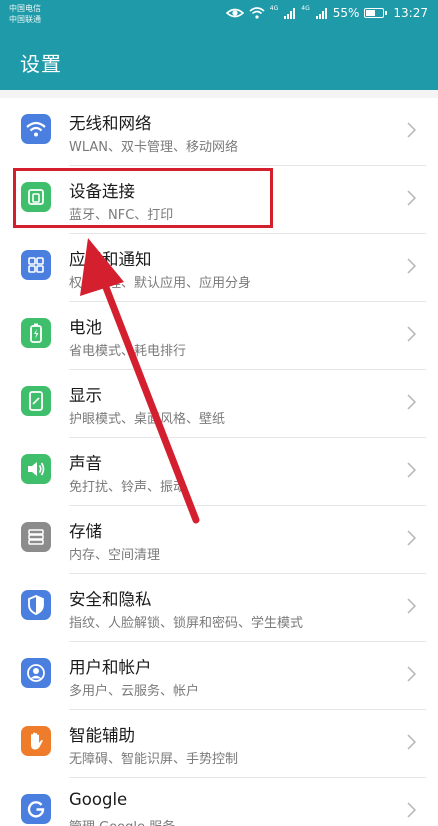 The height and width of the screenshot is (826, 438). I want to click on page-title: 设置, so click(41, 64).